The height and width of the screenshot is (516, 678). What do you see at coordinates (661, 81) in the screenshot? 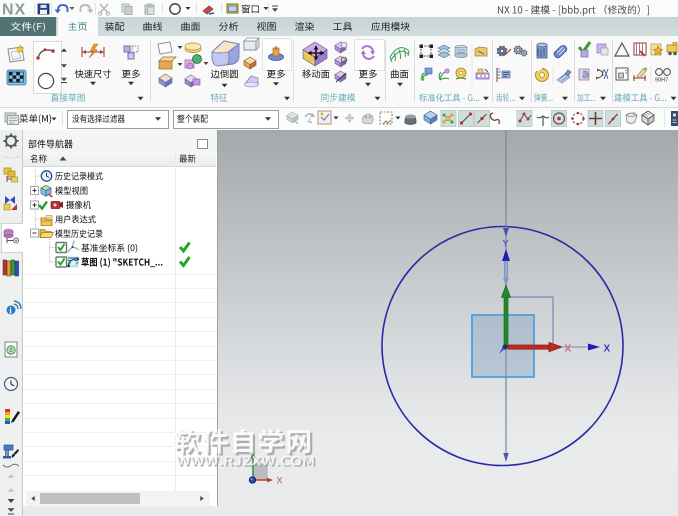
I see `svg-text: 90H7` at bounding box center [661, 81].